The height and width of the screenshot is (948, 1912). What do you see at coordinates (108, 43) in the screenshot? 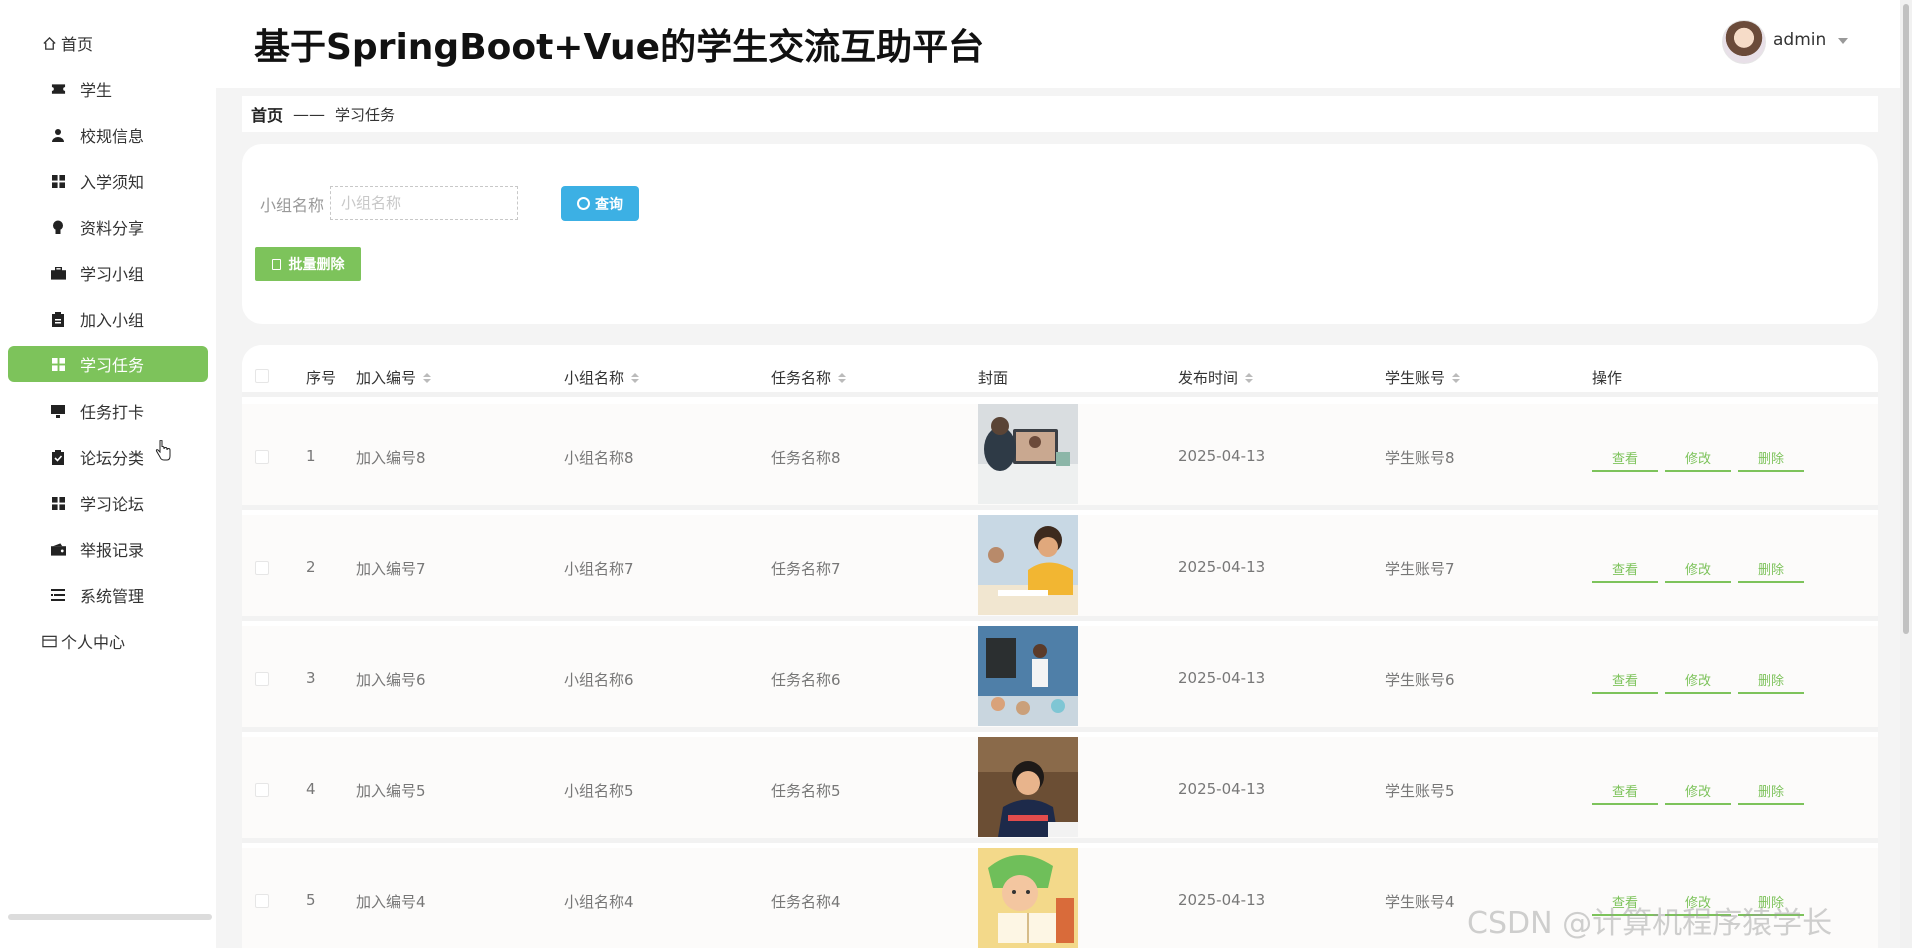
I see `sidebar-item-home: 首页` at bounding box center [108, 43].